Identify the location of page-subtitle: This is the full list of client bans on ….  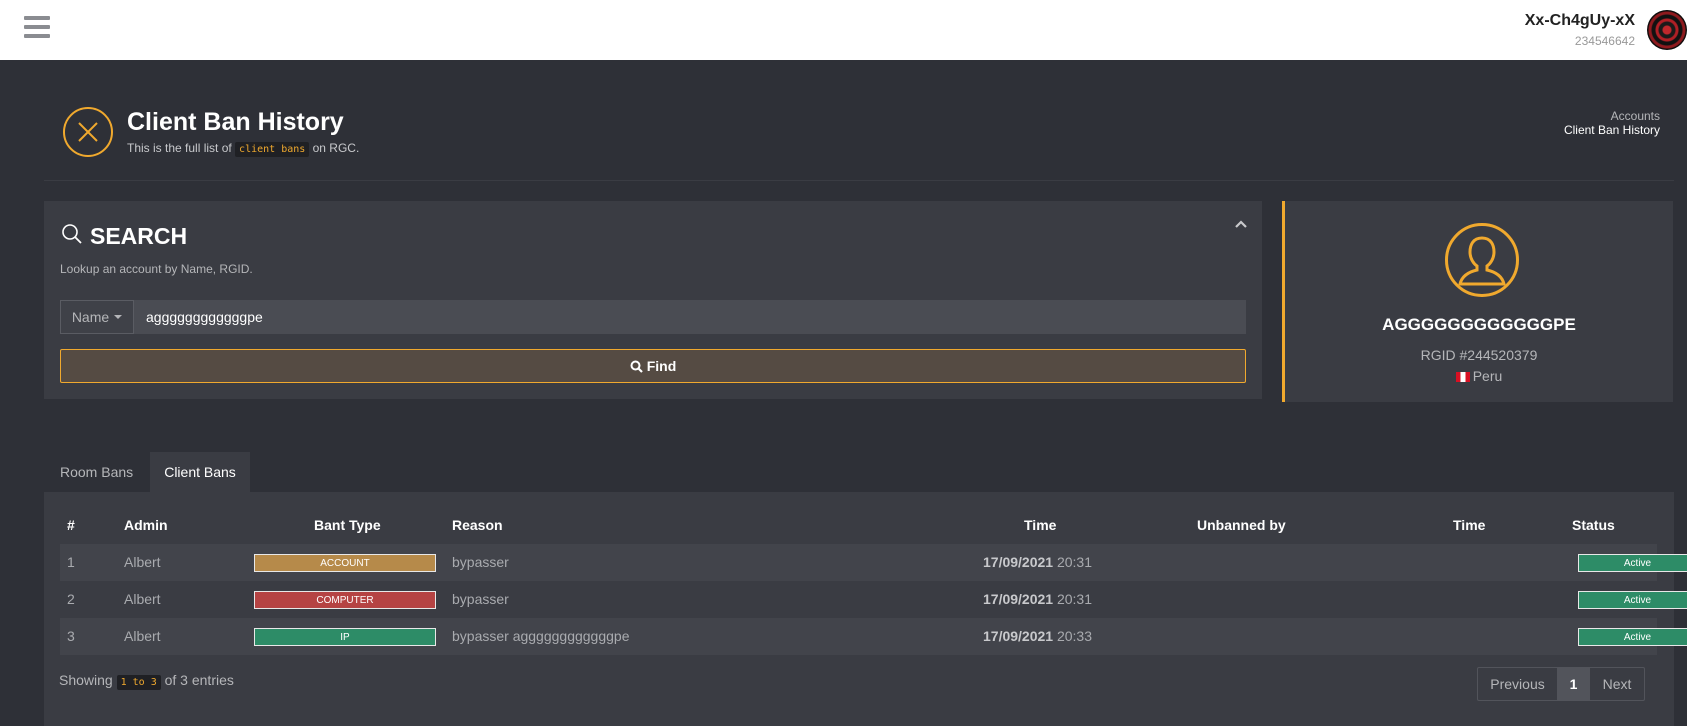
(243, 149).